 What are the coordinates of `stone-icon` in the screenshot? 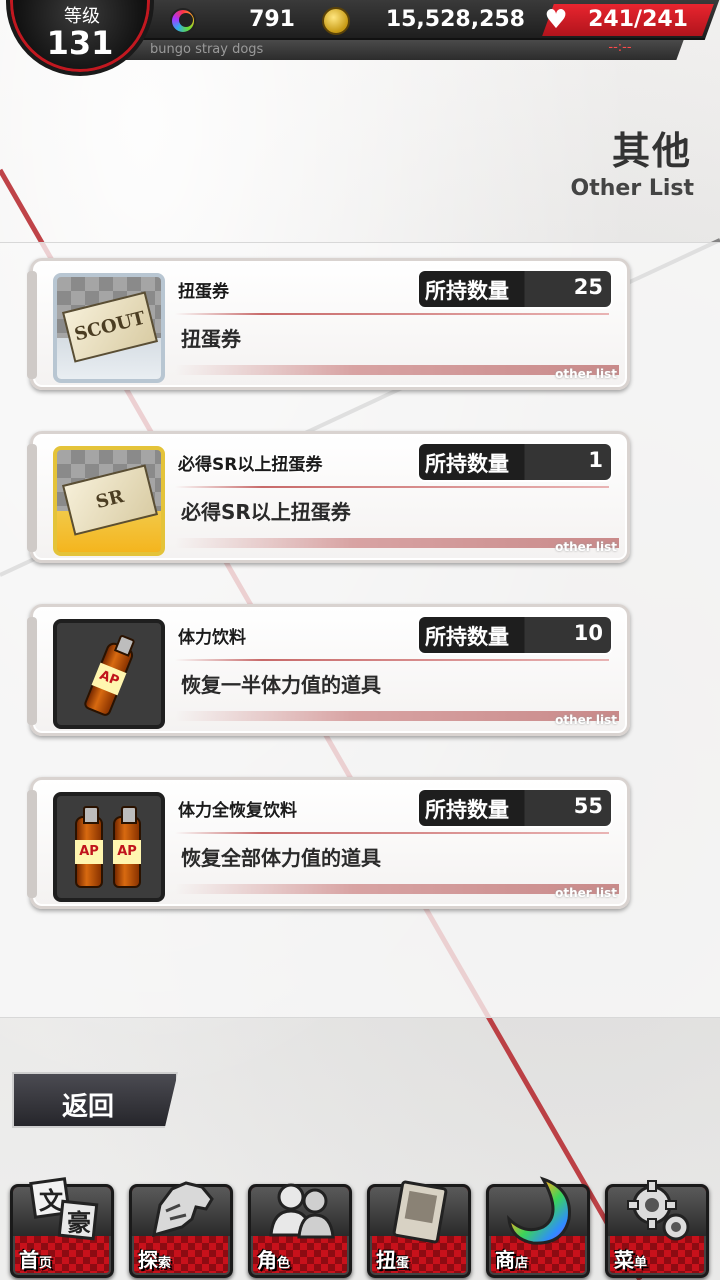 It's located at (183, 21).